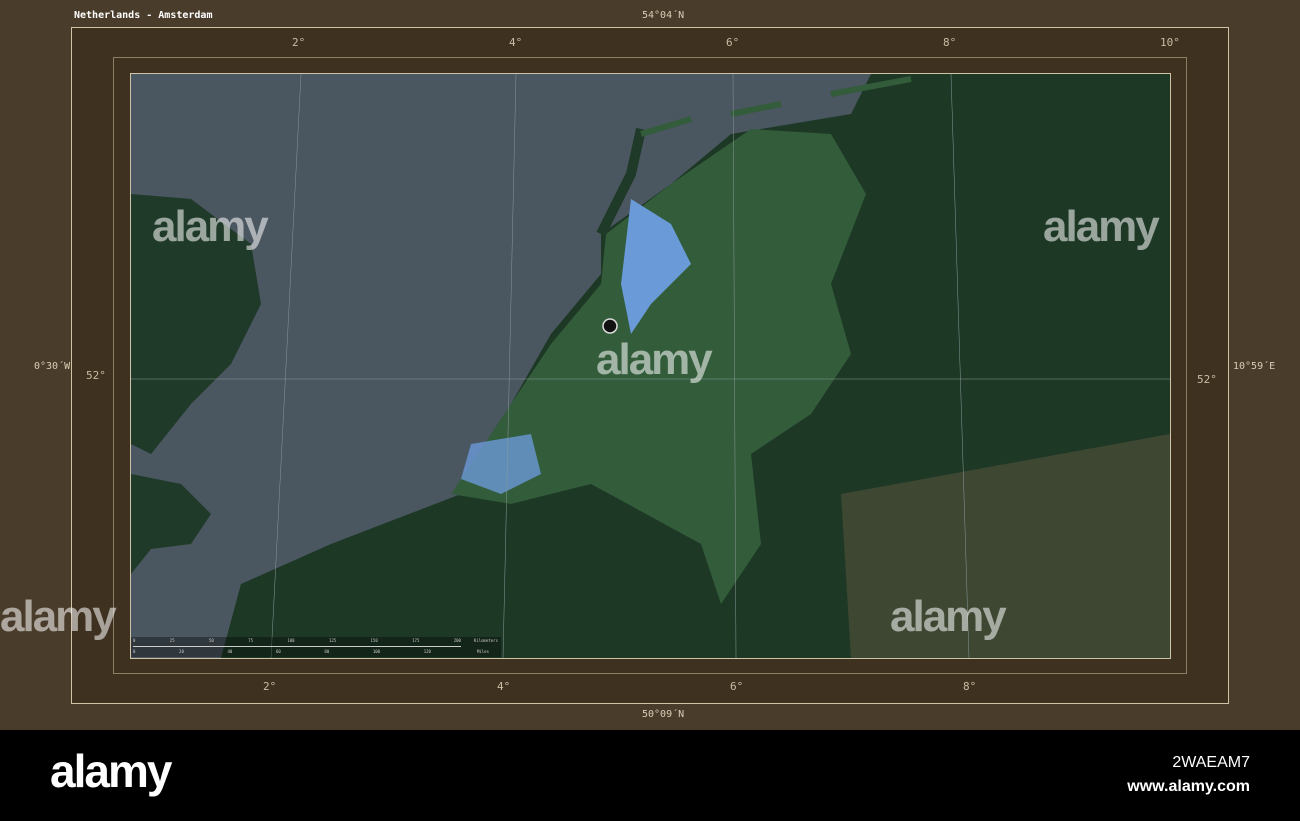 Image resolution: width=1300 pixels, height=821 pixels. What do you see at coordinates (143, 15) in the screenshot?
I see `map-title: Netherlands - Amsterdam` at bounding box center [143, 15].